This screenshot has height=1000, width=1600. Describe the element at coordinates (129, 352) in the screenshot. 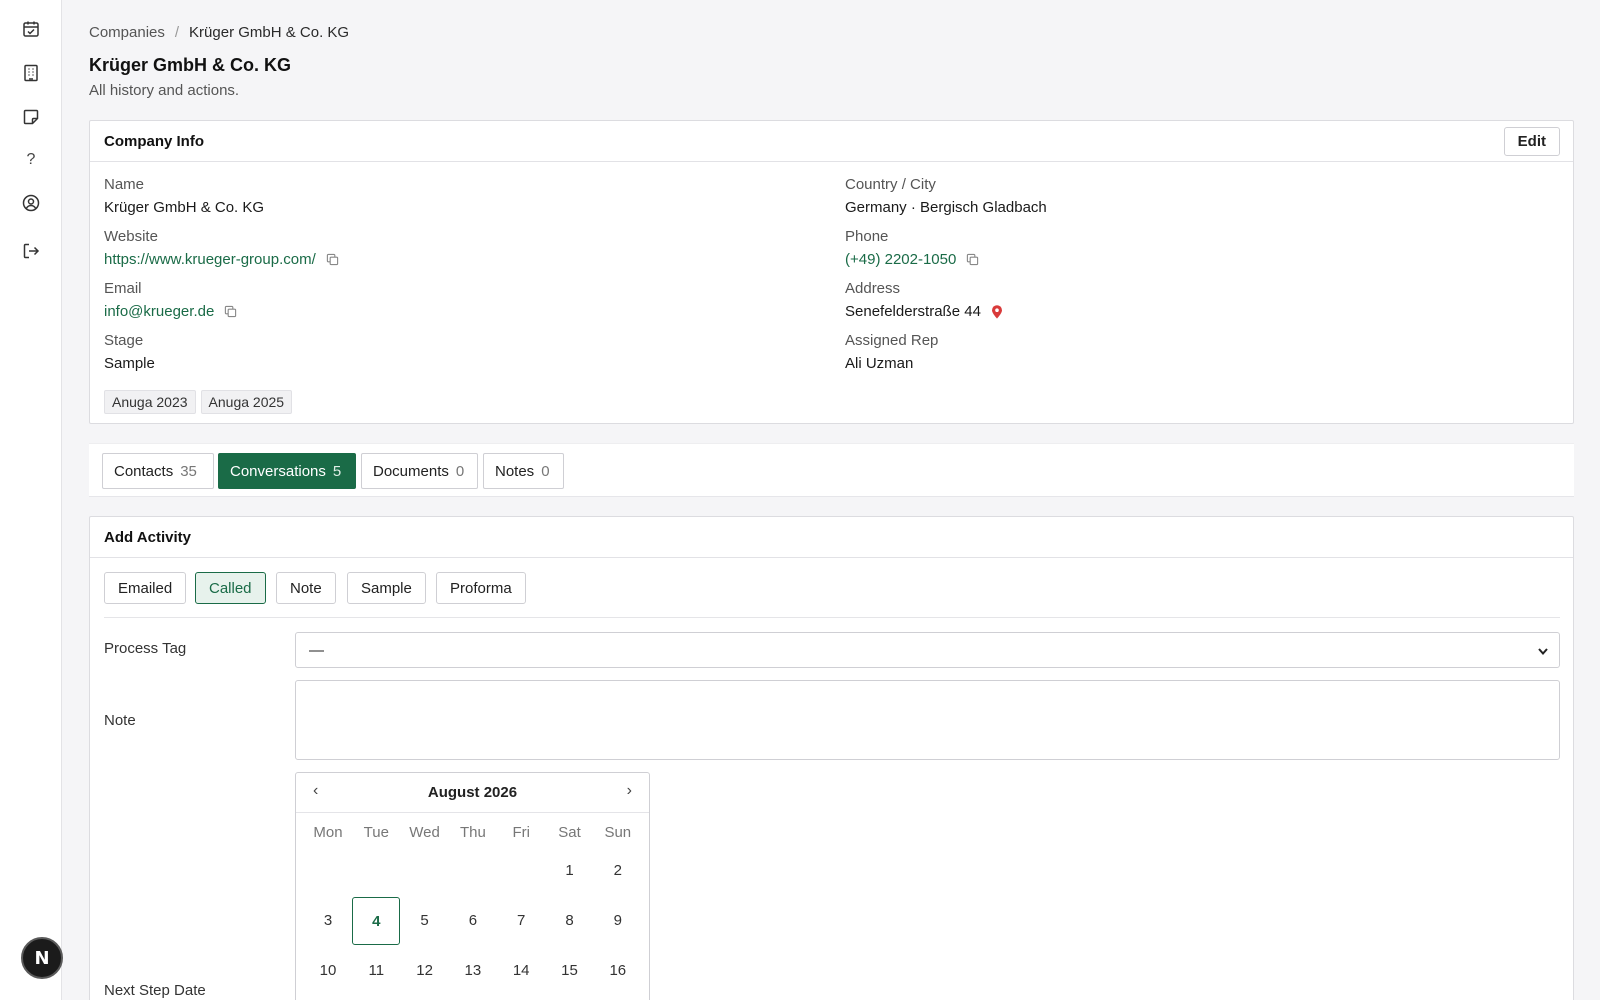

I see `field-stage: Stage Sample` at that location.